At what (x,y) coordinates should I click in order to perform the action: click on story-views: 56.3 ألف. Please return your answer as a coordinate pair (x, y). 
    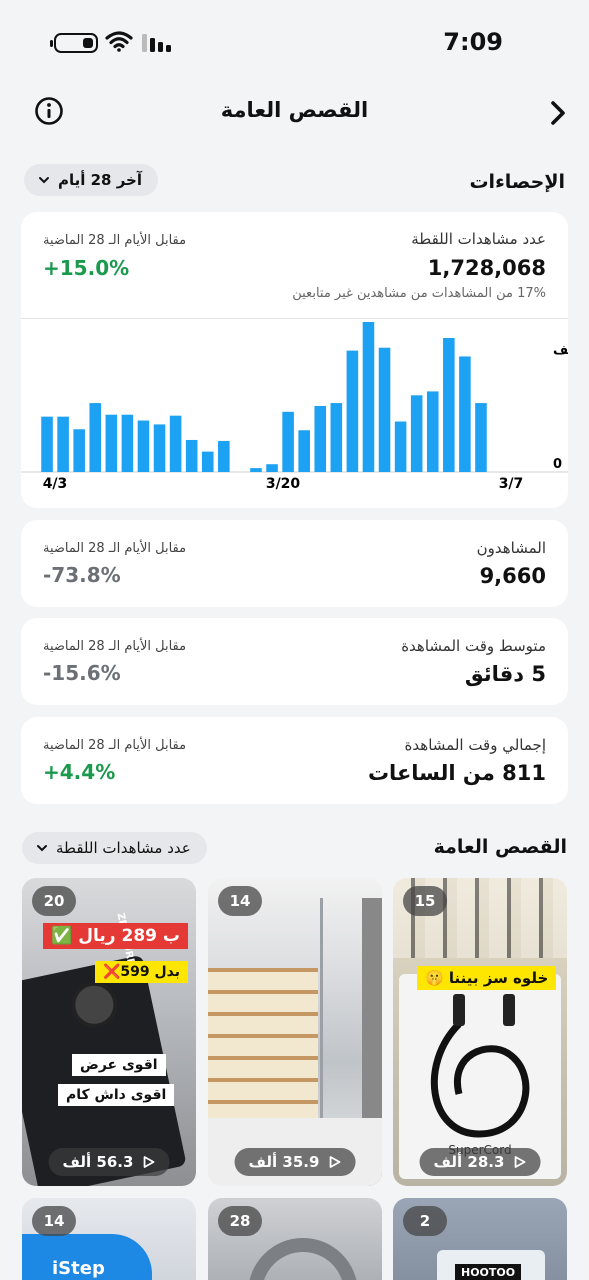
    Looking at the image, I should click on (109, 1162).